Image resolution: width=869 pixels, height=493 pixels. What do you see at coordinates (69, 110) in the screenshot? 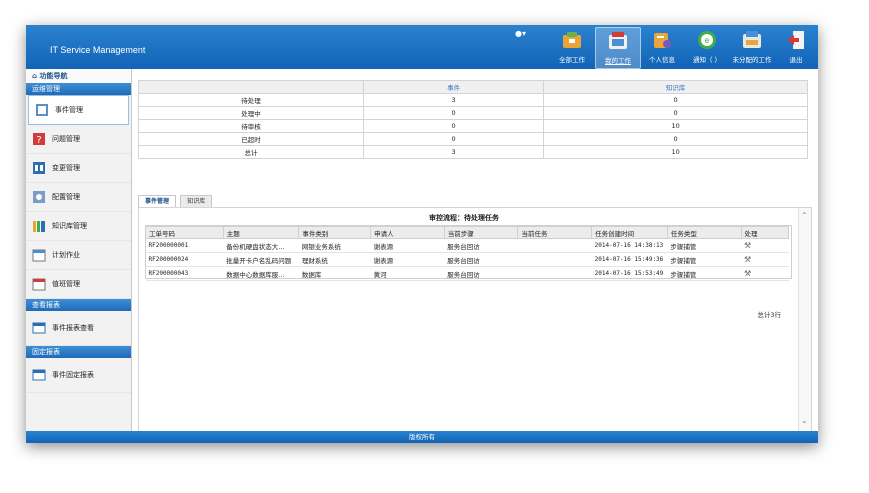
I see `sidebar-item-label: 事件管理` at bounding box center [69, 110].